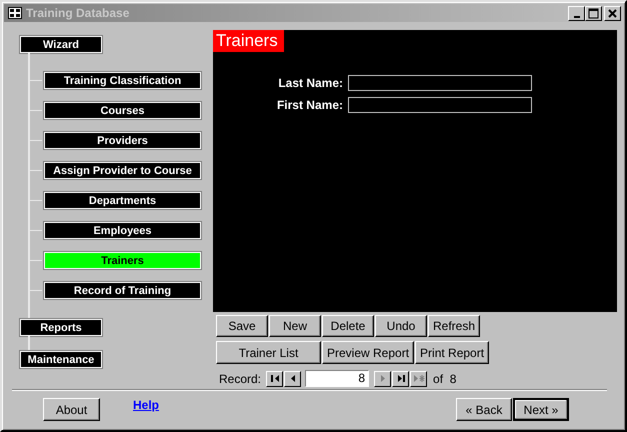 The width and height of the screenshot is (627, 432). What do you see at coordinates (337, 378) in the screenshot?
I see `record-number-field: 8` at bounding box center [337, 378].